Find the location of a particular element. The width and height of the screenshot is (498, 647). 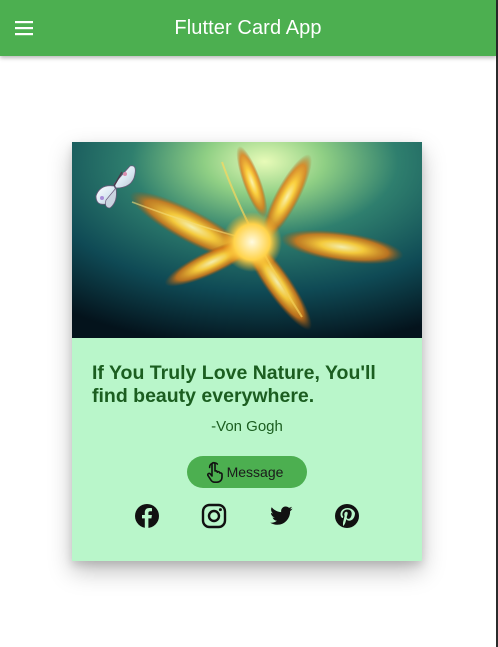

instagram-icon is located at coordinates (214, 516).